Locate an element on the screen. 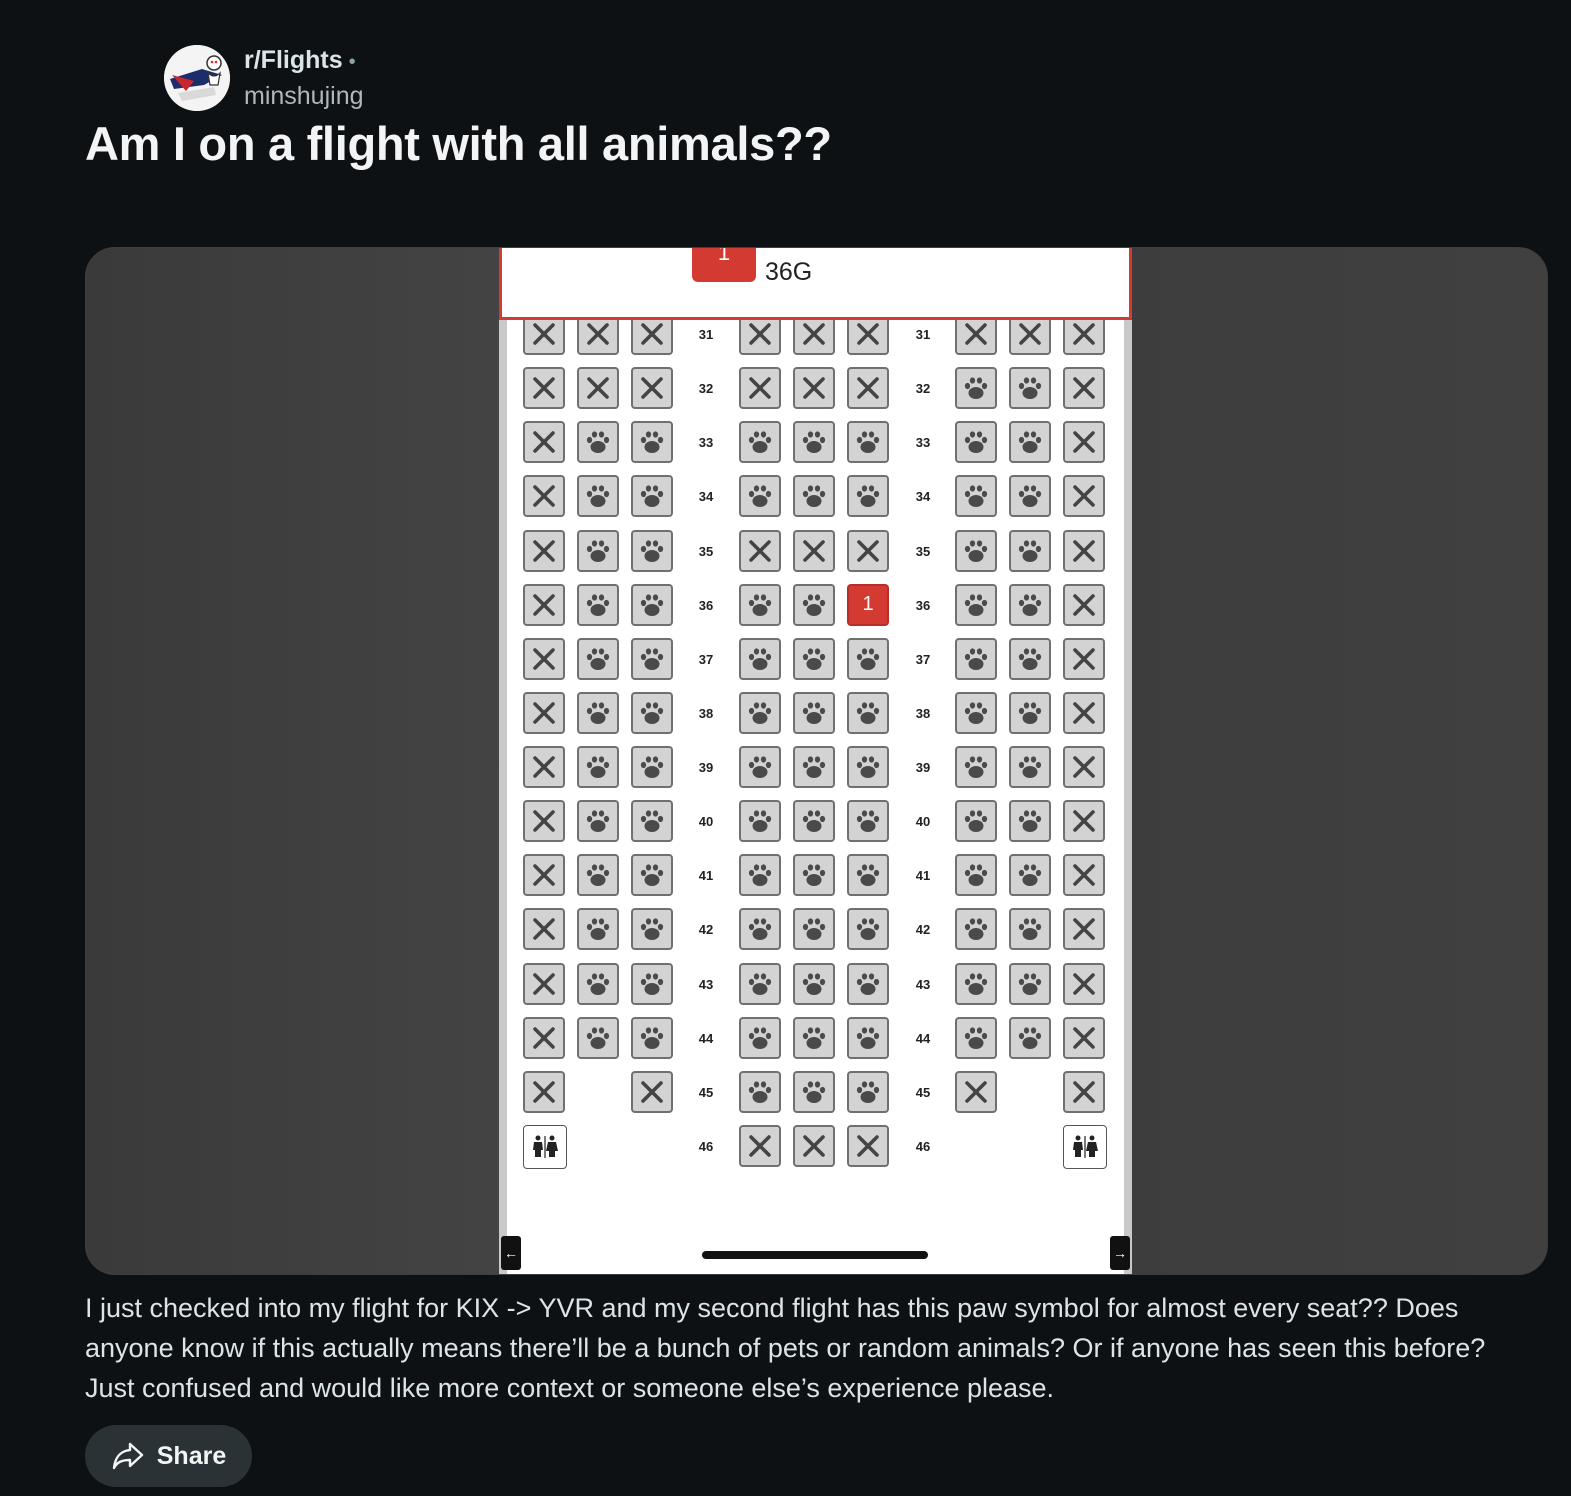  unavailable-x-icon is located at coordinates (598, 388).